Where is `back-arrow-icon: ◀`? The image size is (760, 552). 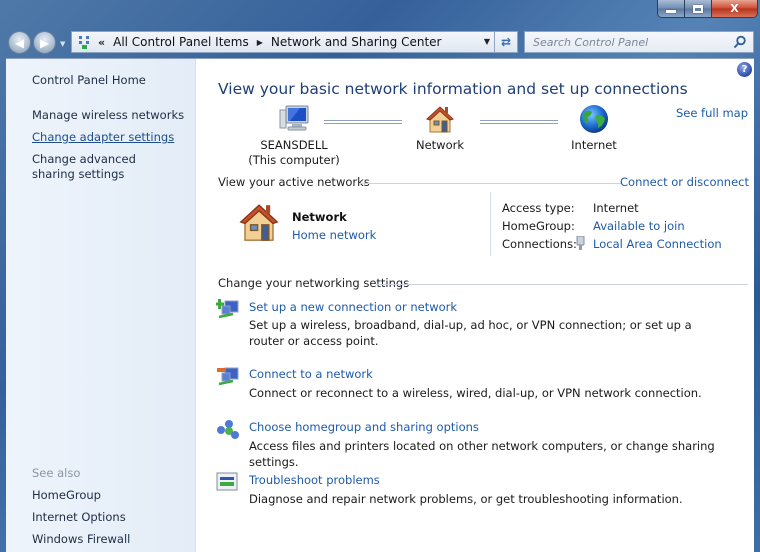
back-arrow-icon: ◀ is located at coordinates (19, 42).